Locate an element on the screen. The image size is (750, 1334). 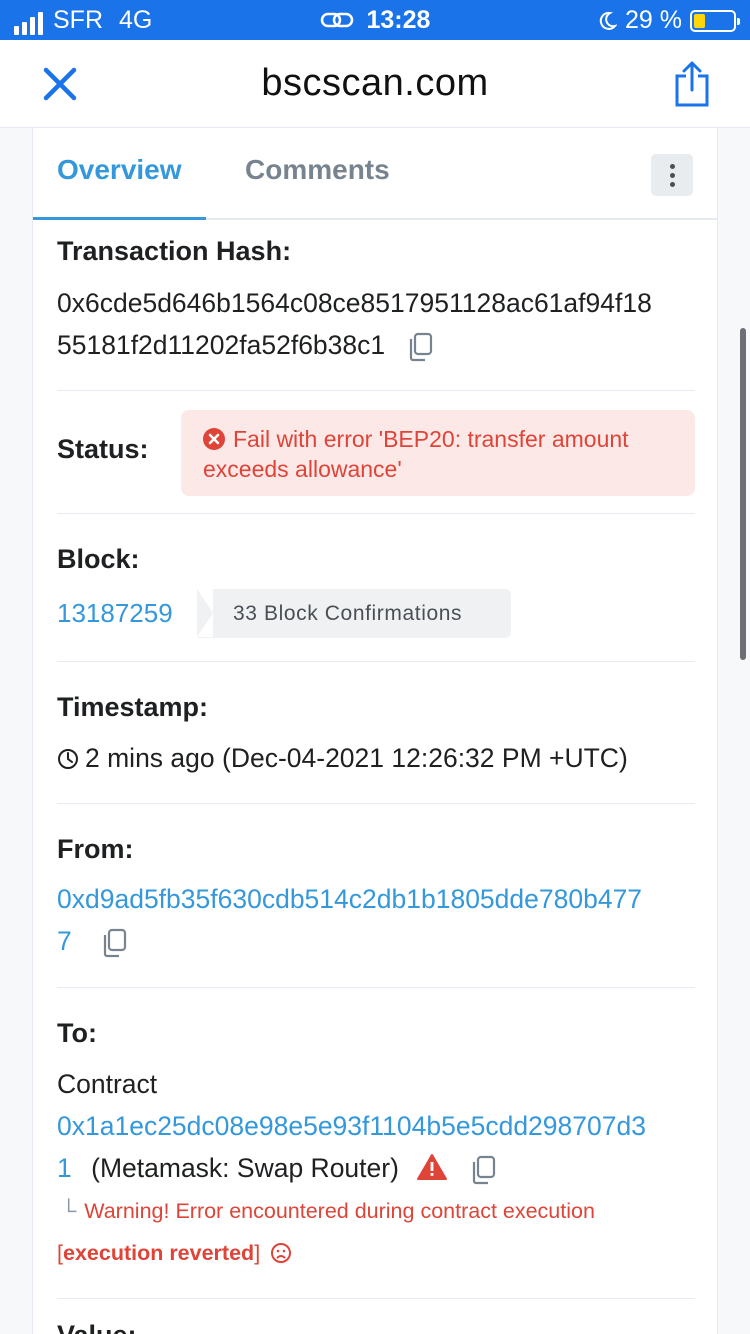
share-icon is located at coordinates (692, 84).